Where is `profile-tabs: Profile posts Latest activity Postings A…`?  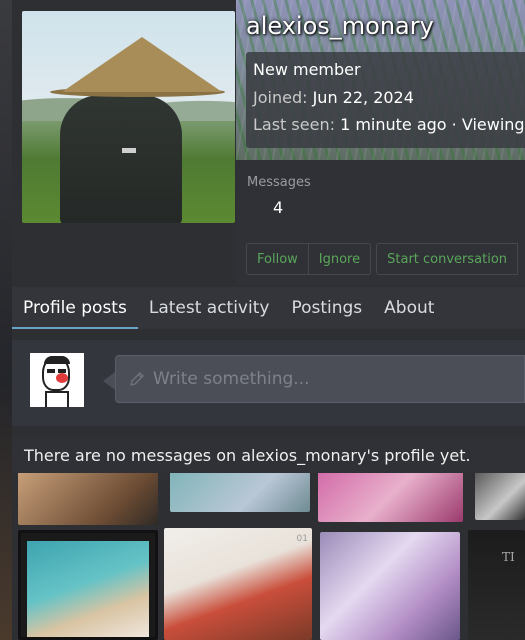 profile-tabs: Profile posts Latest activity Postings A… is located at coordinates (268, 308).